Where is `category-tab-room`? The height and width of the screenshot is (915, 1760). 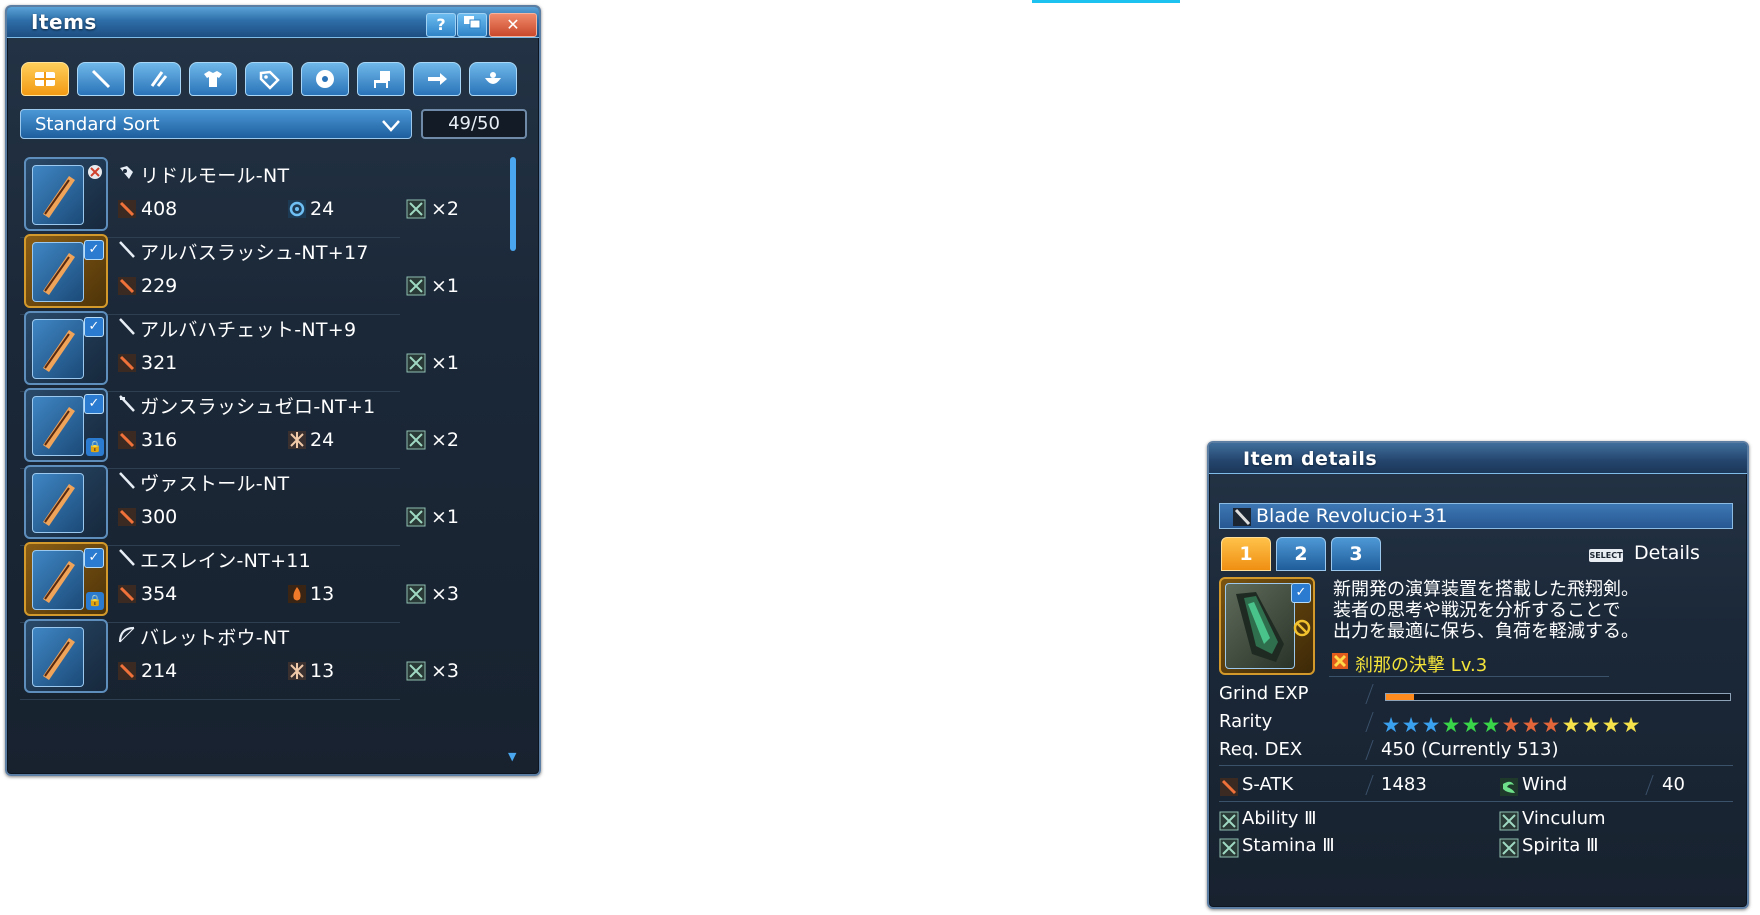 category-tab-room is located at coordinates (381, 79).